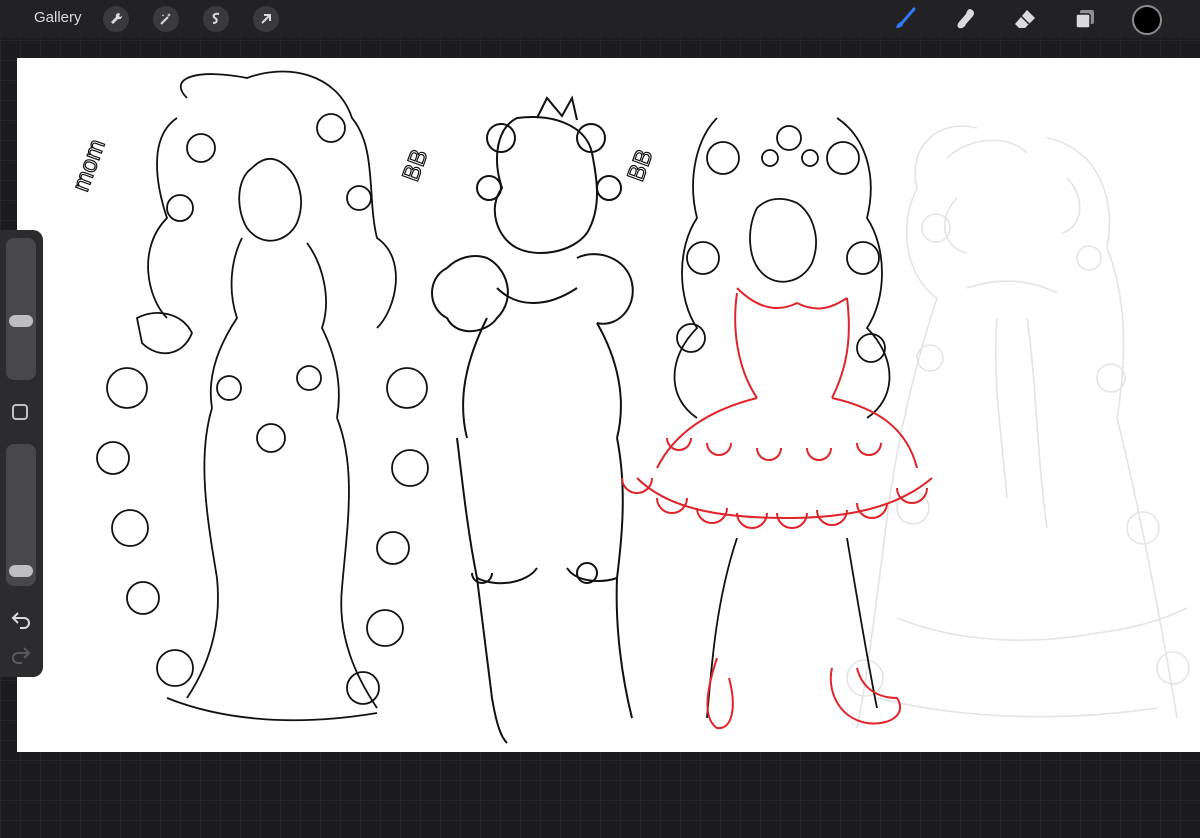  Describe the element at coordinates (166, 19) in the screenshot. I see `magic-wand-icon` at that location.